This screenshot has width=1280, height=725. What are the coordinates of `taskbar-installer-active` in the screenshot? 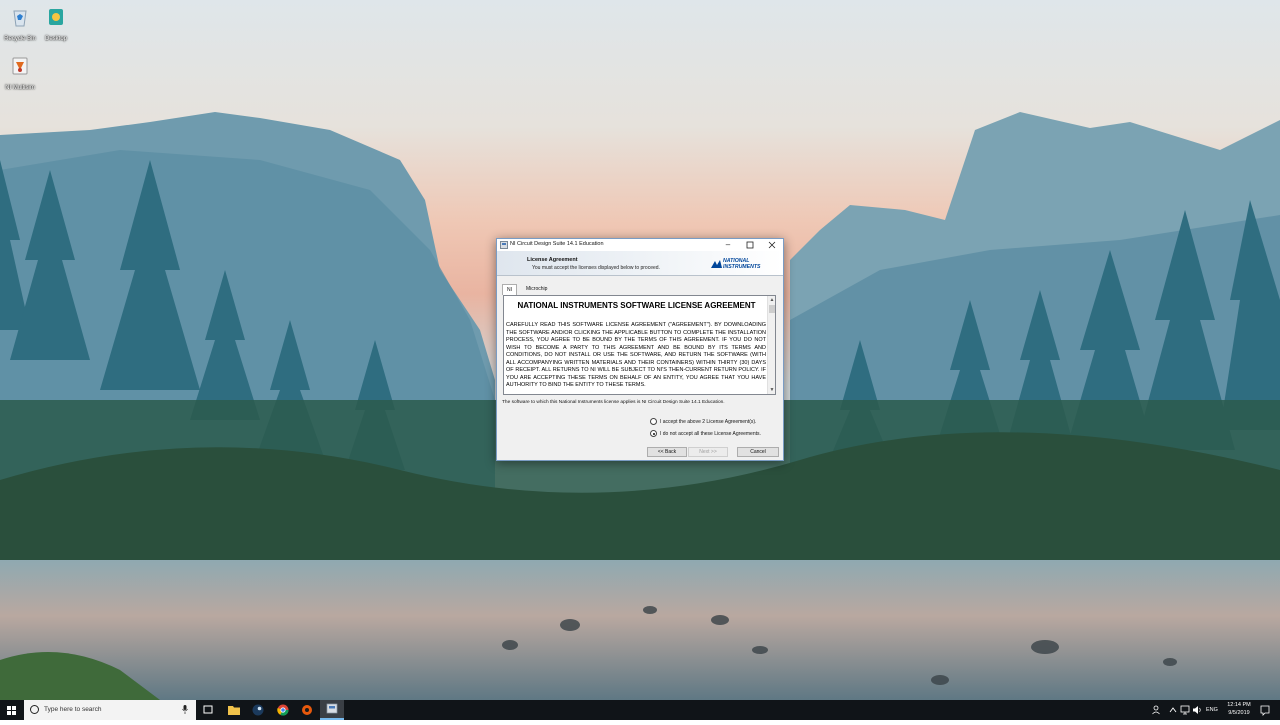 It's located at (332, 710).